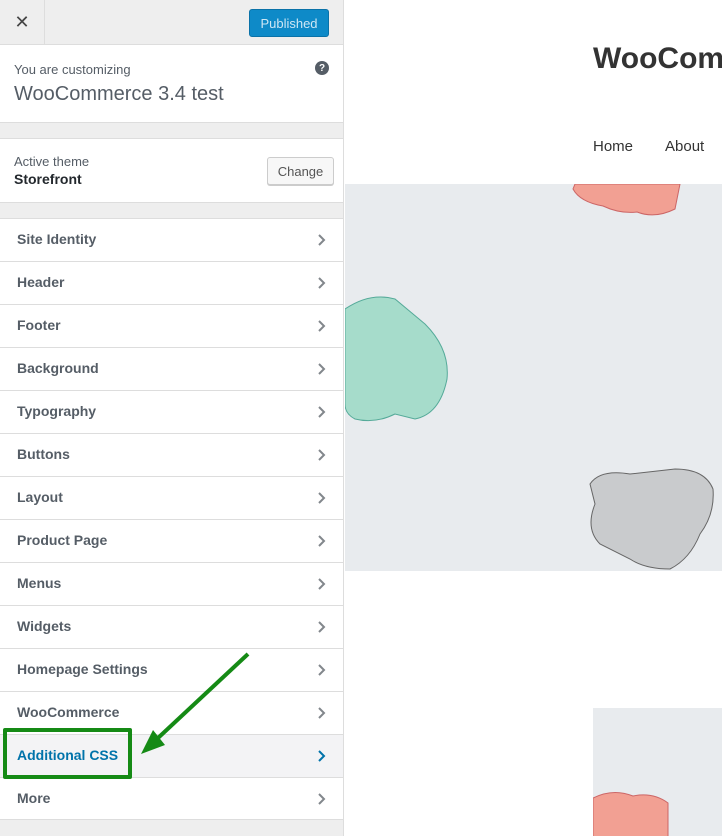  Describe the element at coordinates (43, 454) in the screenshot. I see `section-label: Buttons` at that location.